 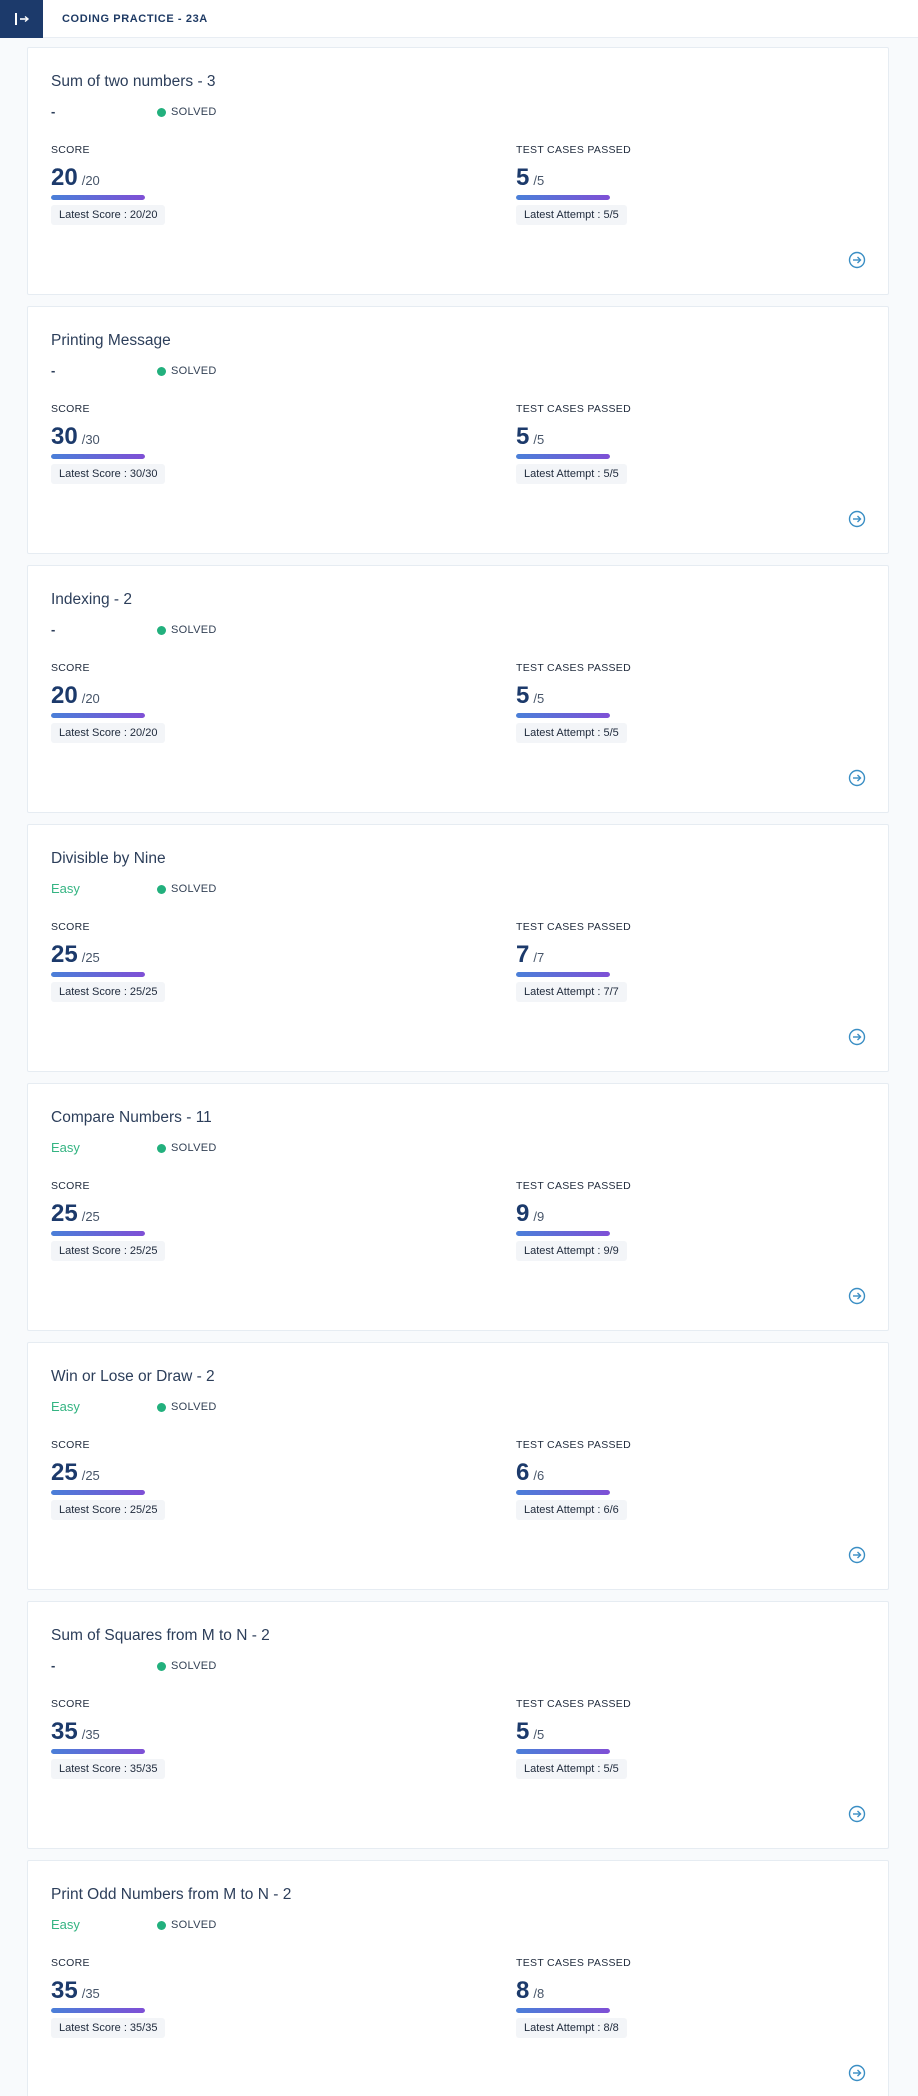 What do you see at coordinates (64, 695) in the screenshot?
I see `score-value: 20` at bounding box center [64, 695].